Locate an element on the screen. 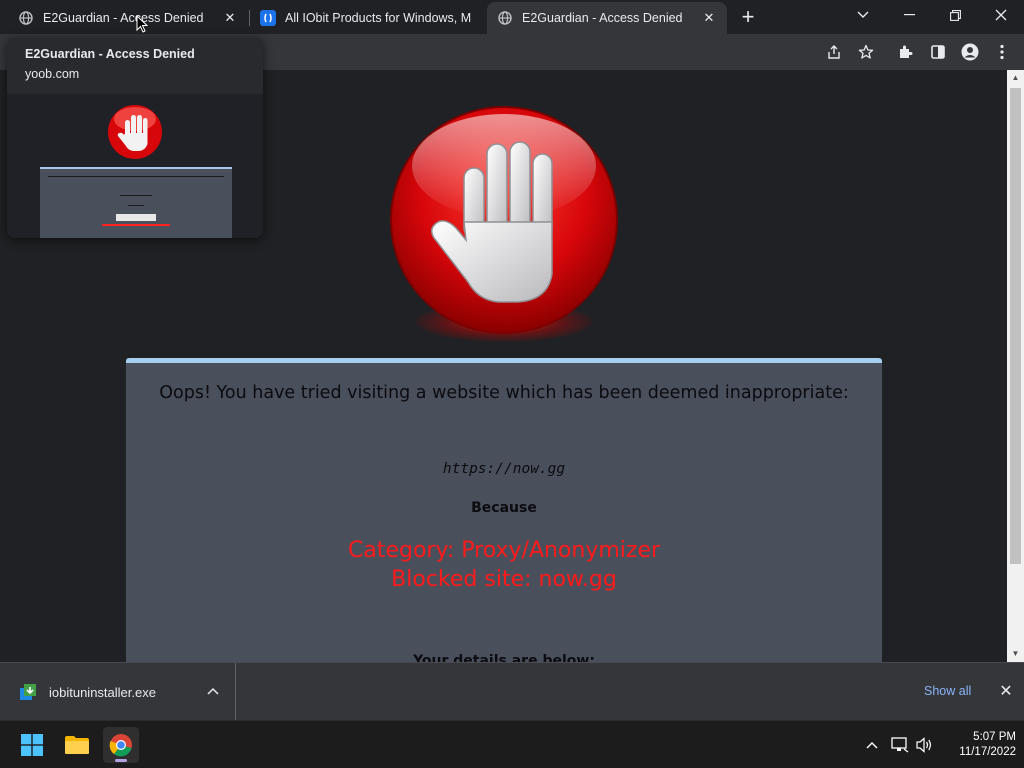 Image resolution: width=1024 pixels, height=768 pixels. scroll-down-arrow-icon: ▼ is located at coordinates (1015, 654).